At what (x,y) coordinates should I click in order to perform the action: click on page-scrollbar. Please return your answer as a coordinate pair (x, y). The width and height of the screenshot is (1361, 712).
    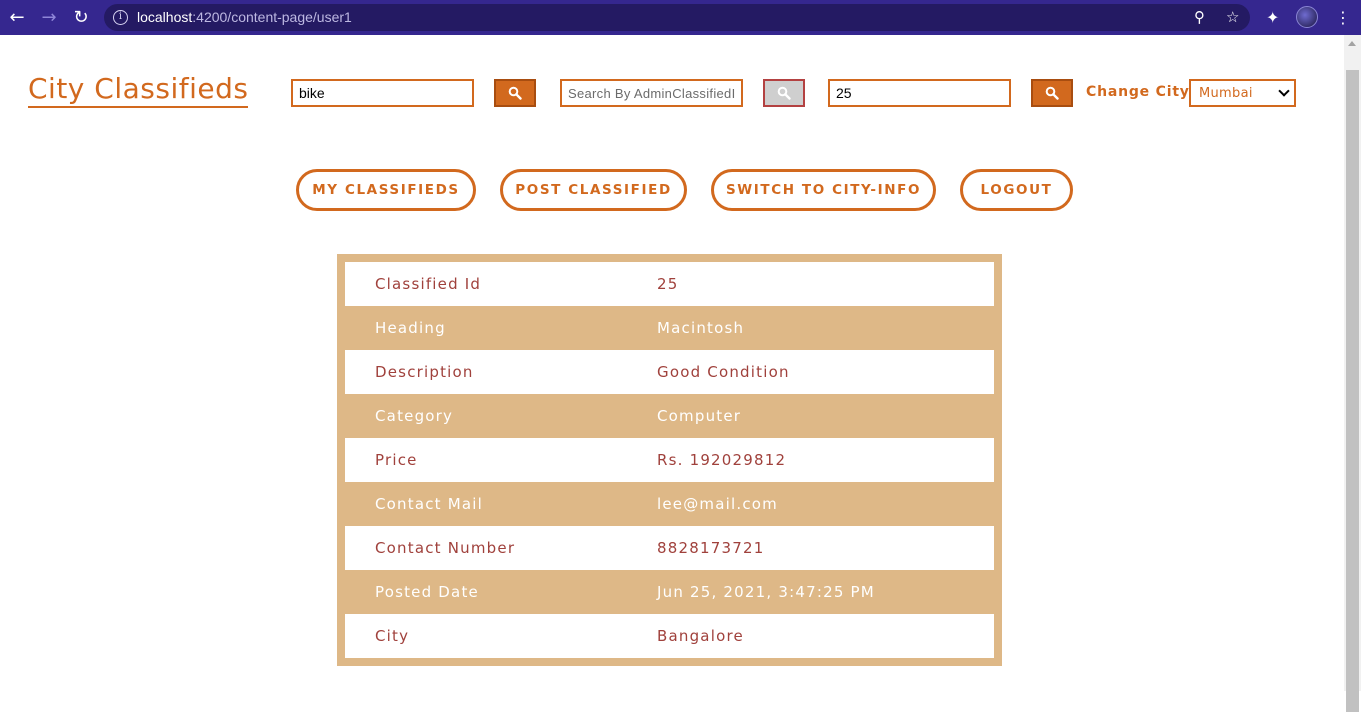
    Looking at the image, I should click on (1352, 373).